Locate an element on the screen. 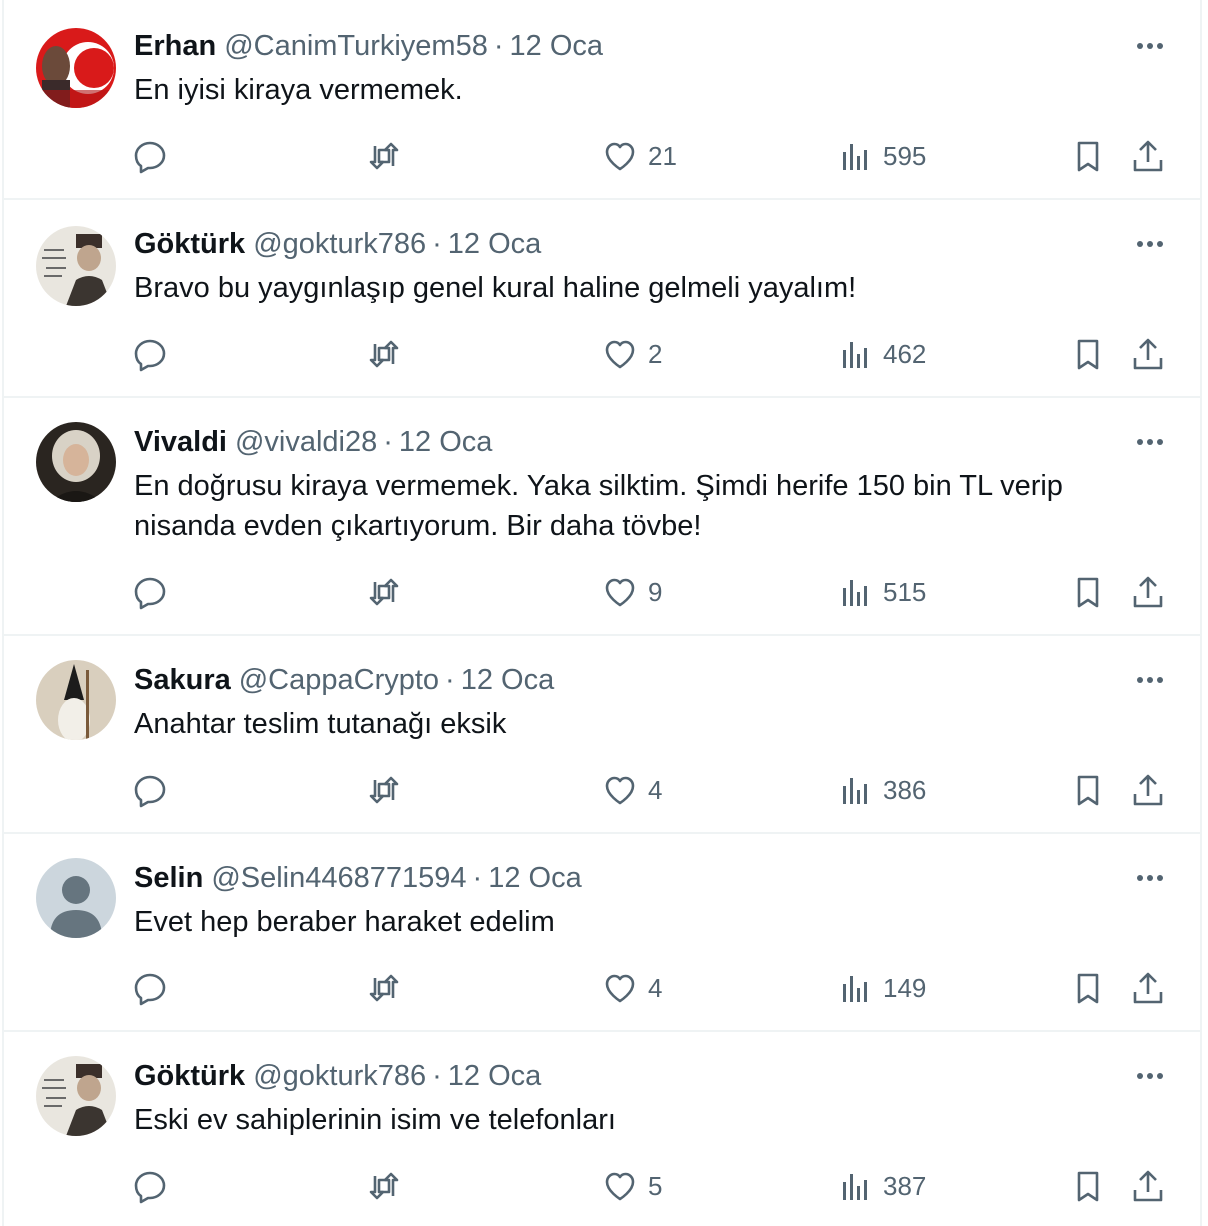 The width and height of the screenshot is (1208, 1226). default-avatar-image is located at coordinates (76, 898).